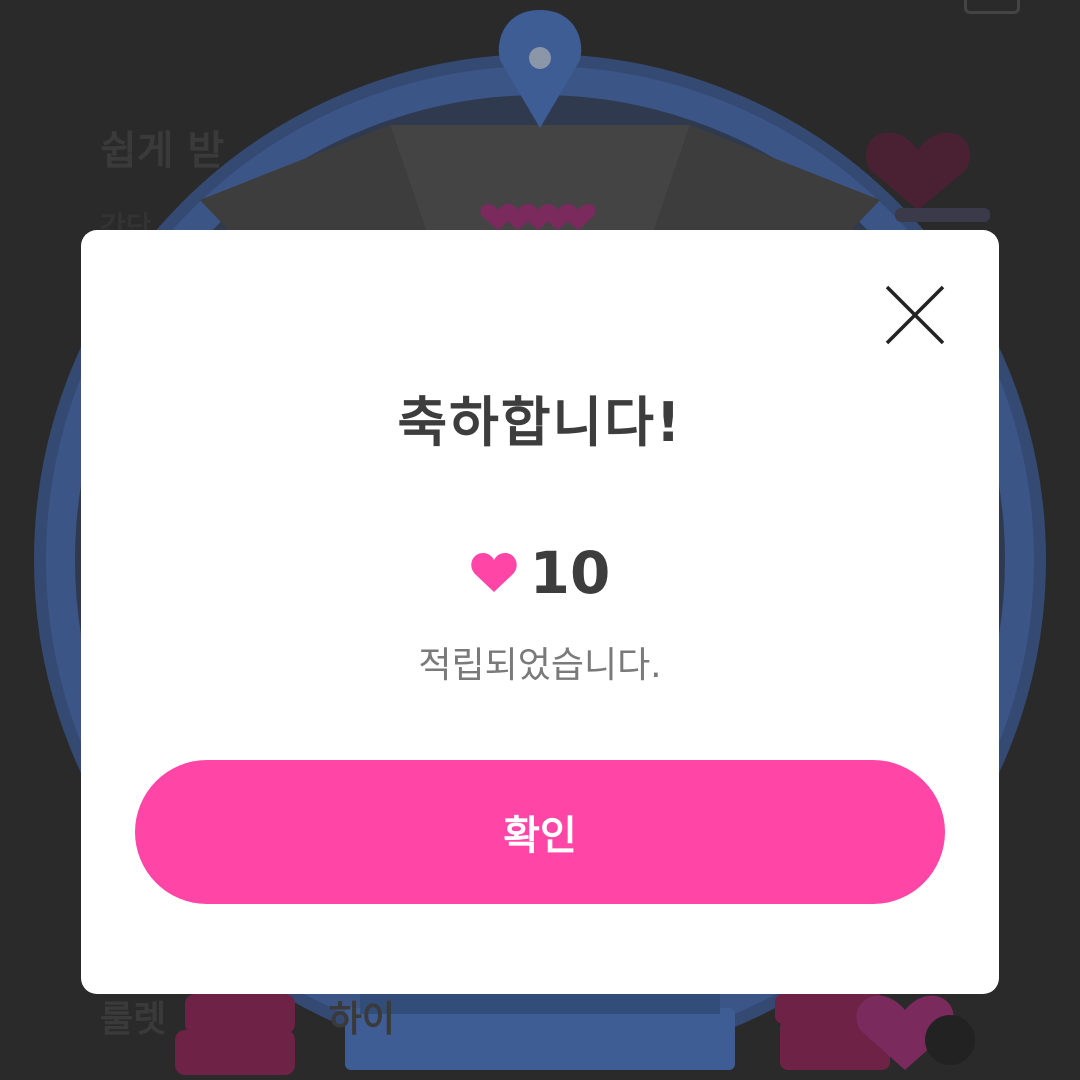 The image size is (1080, 1080). I want to click on reward-row: 10, so click(540, 573).